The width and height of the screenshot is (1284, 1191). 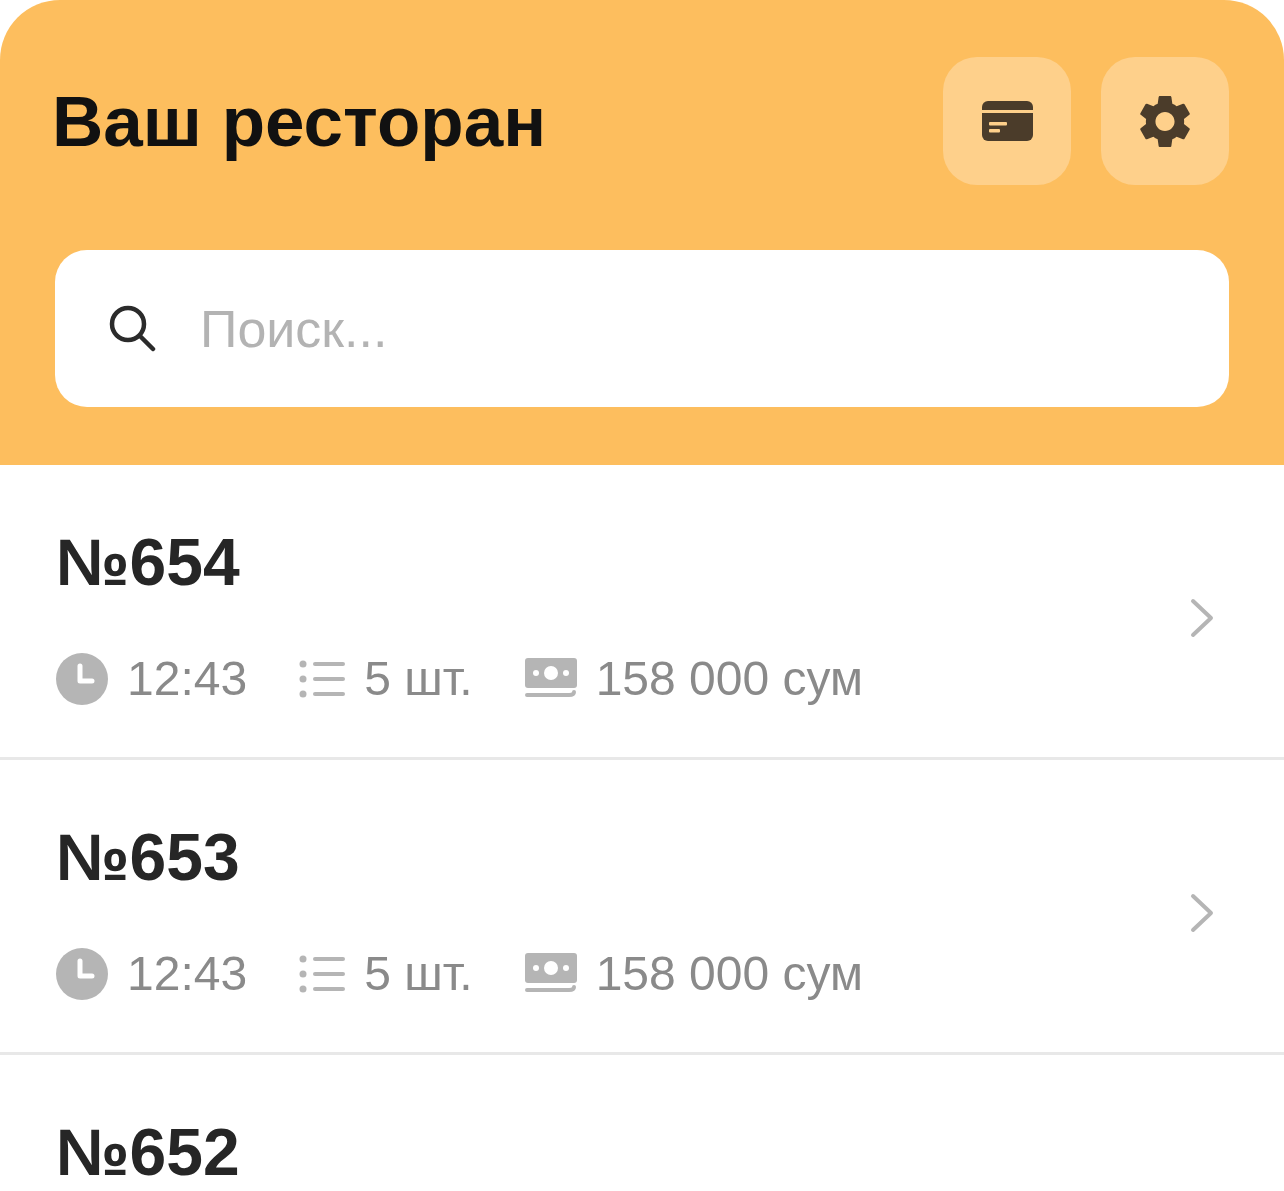 I want to click on order-row: №652, so click(x=642, y=1123).